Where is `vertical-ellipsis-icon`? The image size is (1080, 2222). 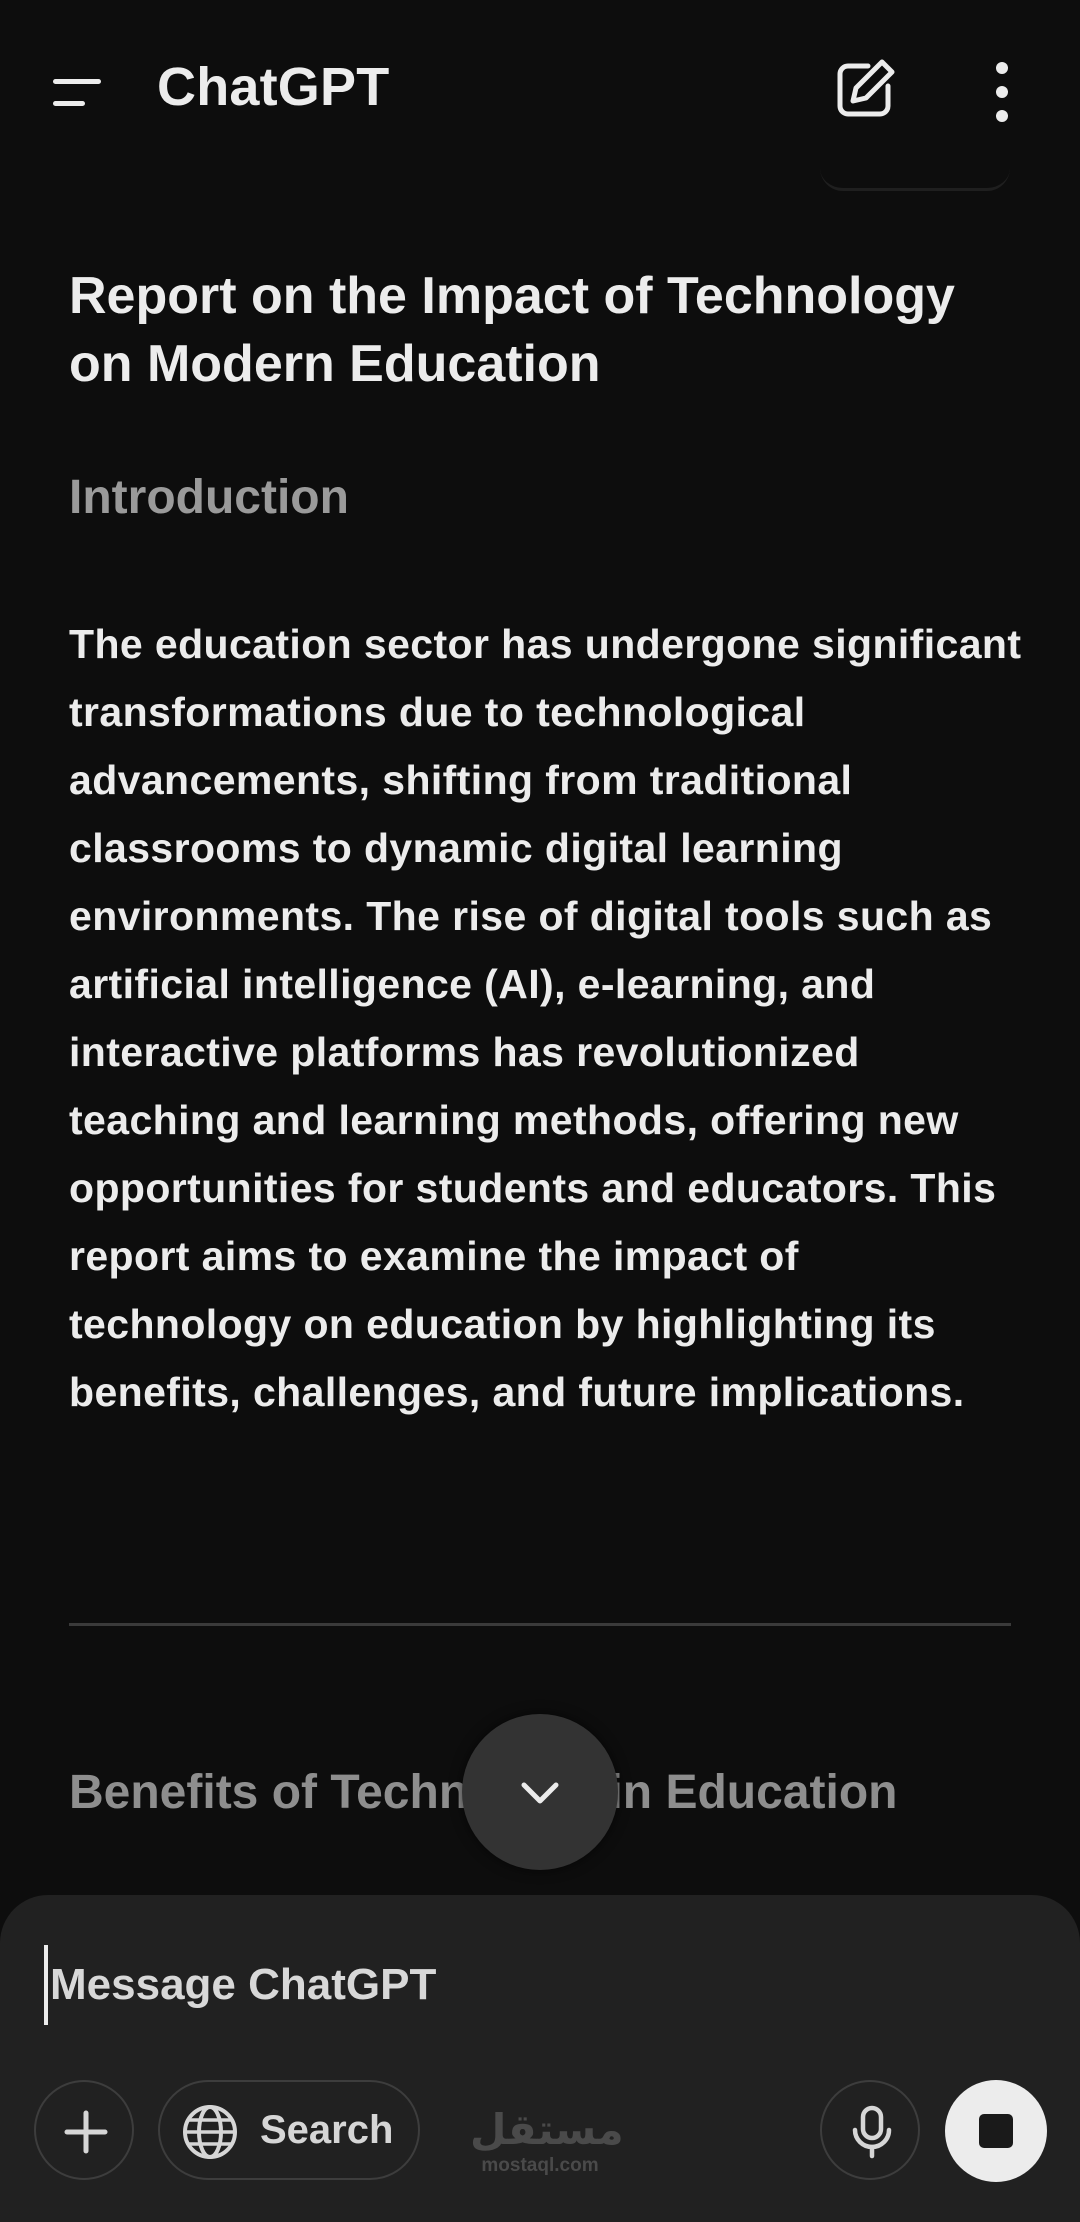
vertical-ellipsis-icon is located at coordinates (1002, 92).